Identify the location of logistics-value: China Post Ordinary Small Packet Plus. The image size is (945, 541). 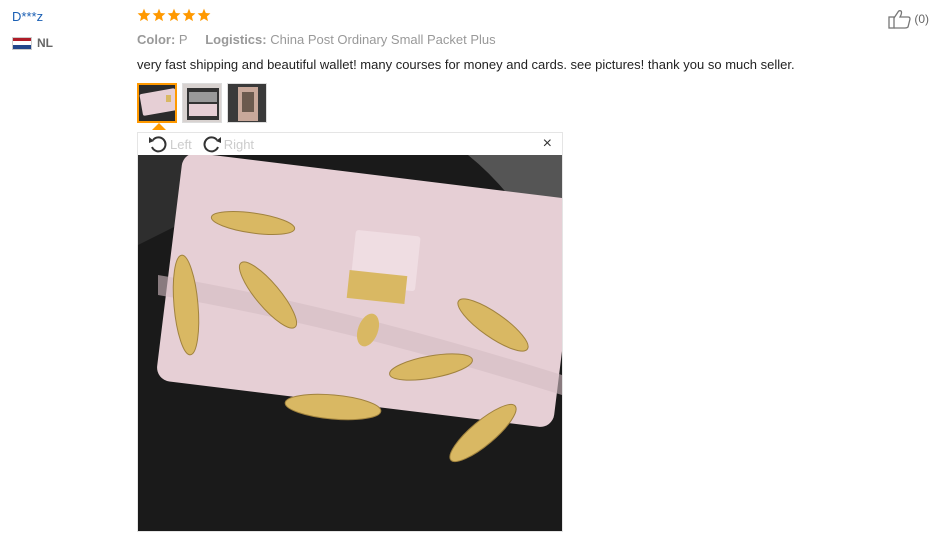
(383, 39).